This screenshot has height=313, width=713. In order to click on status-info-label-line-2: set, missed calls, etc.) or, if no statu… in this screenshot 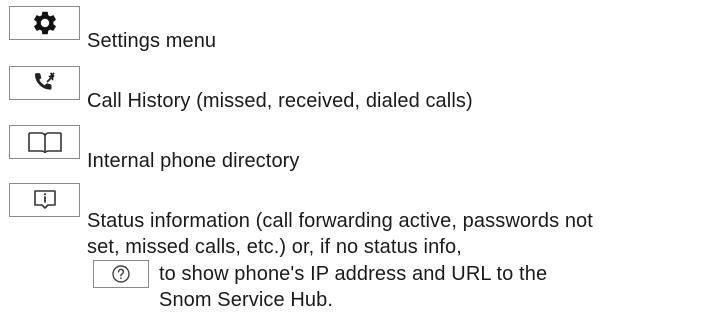, I will do `click(274, 247)`.